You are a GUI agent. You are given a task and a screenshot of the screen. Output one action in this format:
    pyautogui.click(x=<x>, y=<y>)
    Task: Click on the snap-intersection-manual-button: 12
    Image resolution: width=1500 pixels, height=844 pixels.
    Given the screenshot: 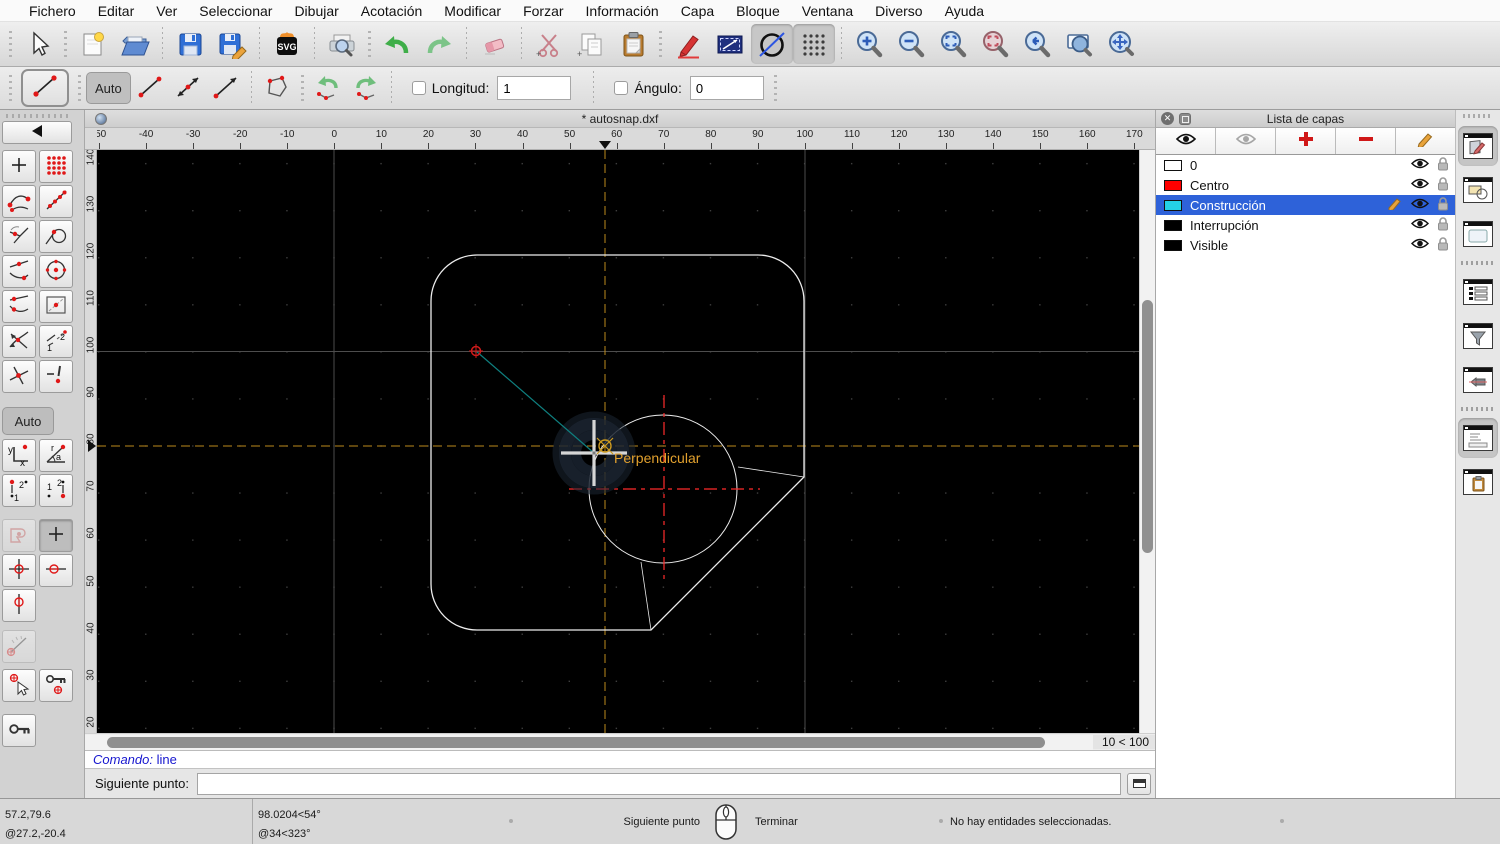 What is the action you would take?
    pyautogui.click(x=56, y=341)
    